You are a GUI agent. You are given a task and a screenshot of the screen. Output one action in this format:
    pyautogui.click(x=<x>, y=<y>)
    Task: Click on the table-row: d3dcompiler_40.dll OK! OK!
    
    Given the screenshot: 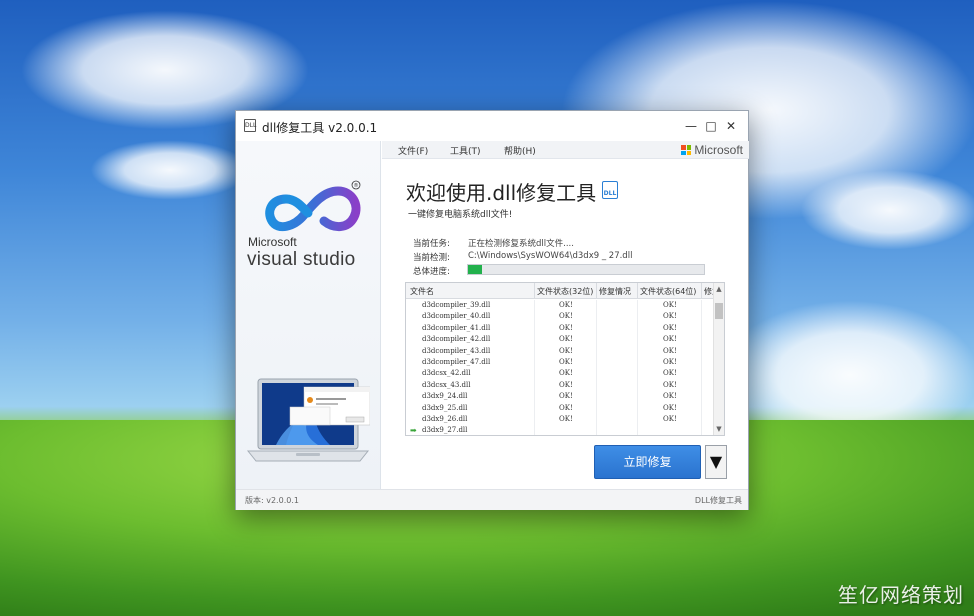 What is the action you would take?
    pyautogui.click(x=560, y=316)
    